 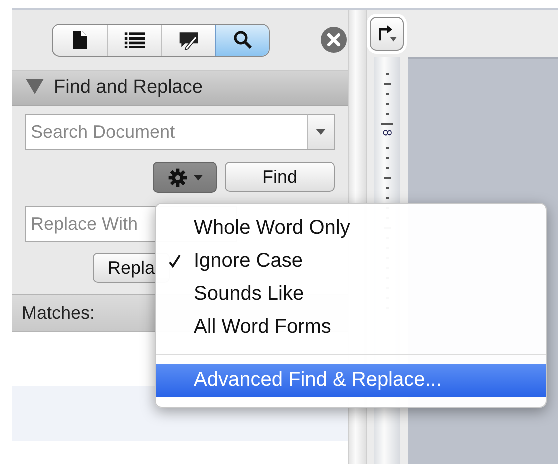 What do you see at coordinates (59, 313) in the screenshot?
I see `matches-label: Matches:` at bounding box center [59, 313].